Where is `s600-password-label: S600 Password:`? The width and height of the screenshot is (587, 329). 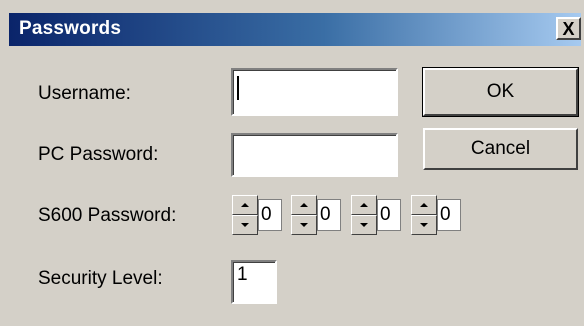
s600-password-label: S600 Password: is located at coordinates (107, 215).